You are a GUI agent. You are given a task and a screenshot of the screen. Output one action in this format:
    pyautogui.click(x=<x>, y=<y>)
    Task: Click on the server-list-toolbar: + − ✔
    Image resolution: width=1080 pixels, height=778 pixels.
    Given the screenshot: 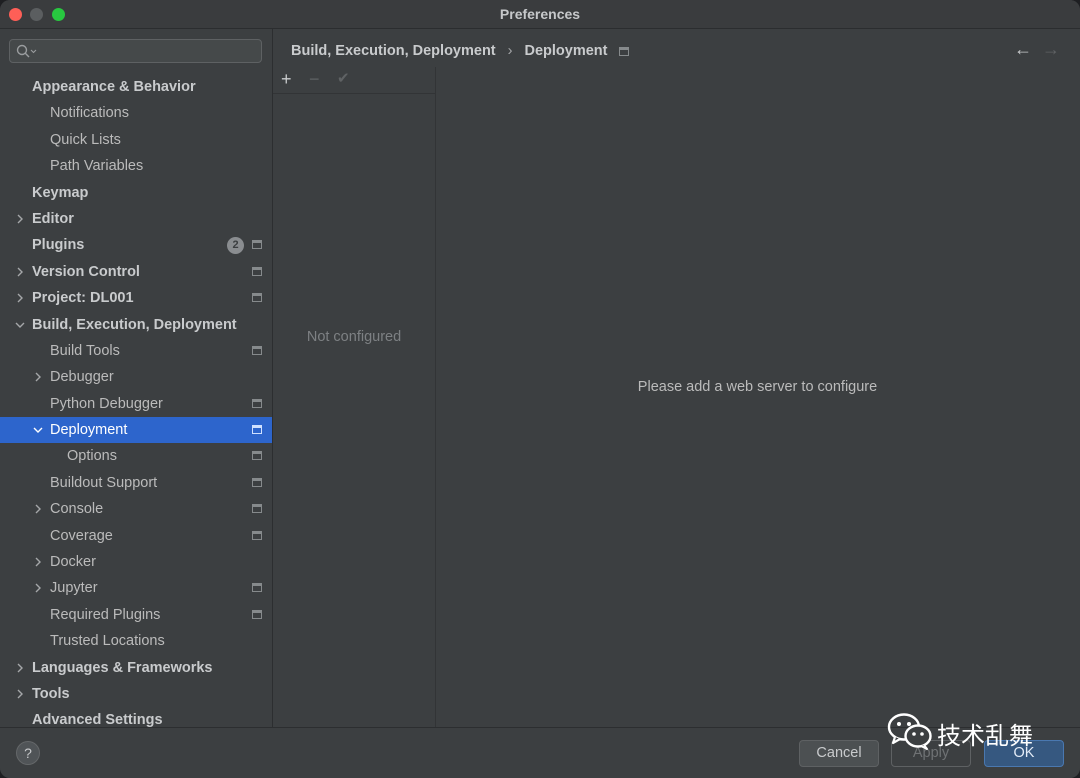 What is the action you would take?
    pyautogui.click(x=354, y=80)
    